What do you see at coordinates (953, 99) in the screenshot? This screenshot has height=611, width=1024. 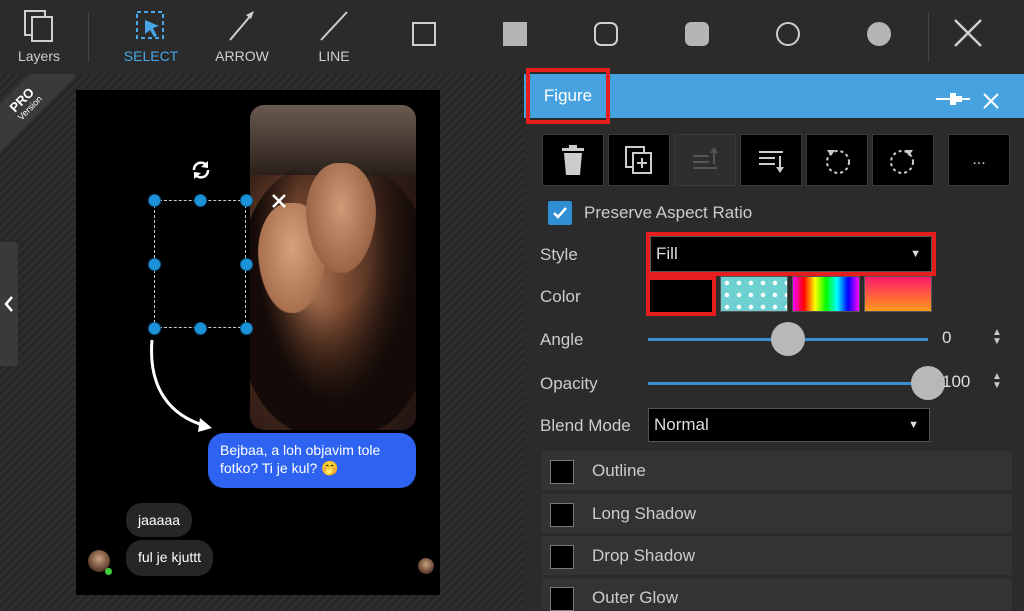 I see `pin-icon` at bounding box center [953, 99].